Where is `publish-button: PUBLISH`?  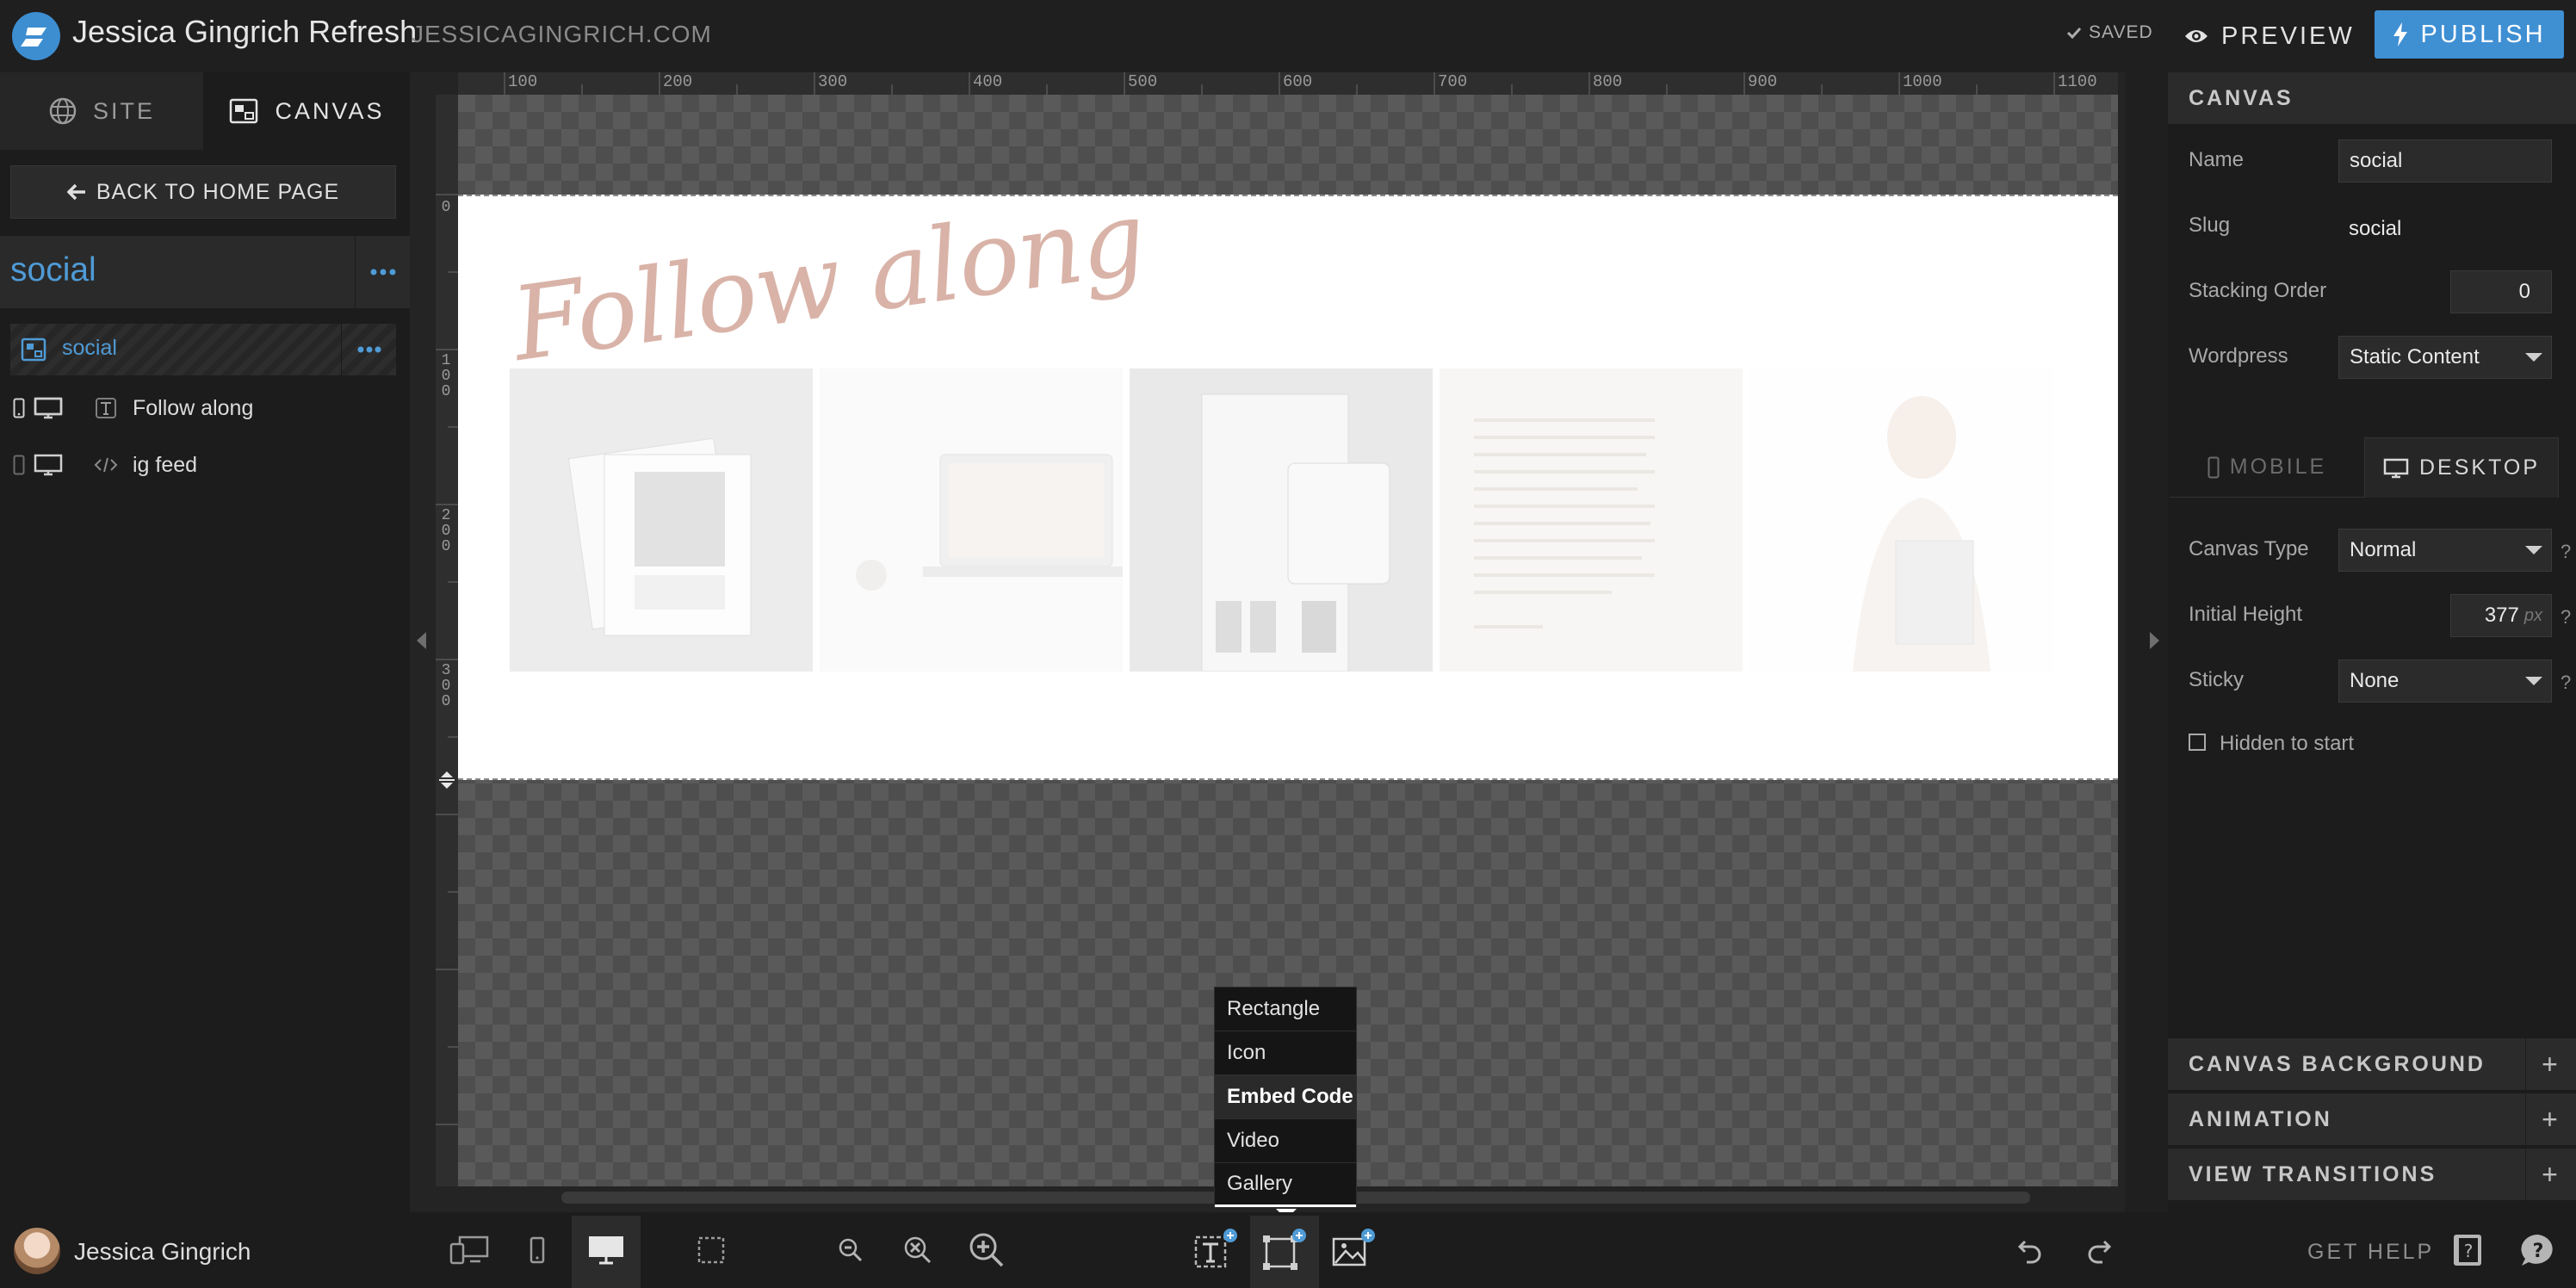 publish-button: PUBLISH is located at coordinates (2470, 35).